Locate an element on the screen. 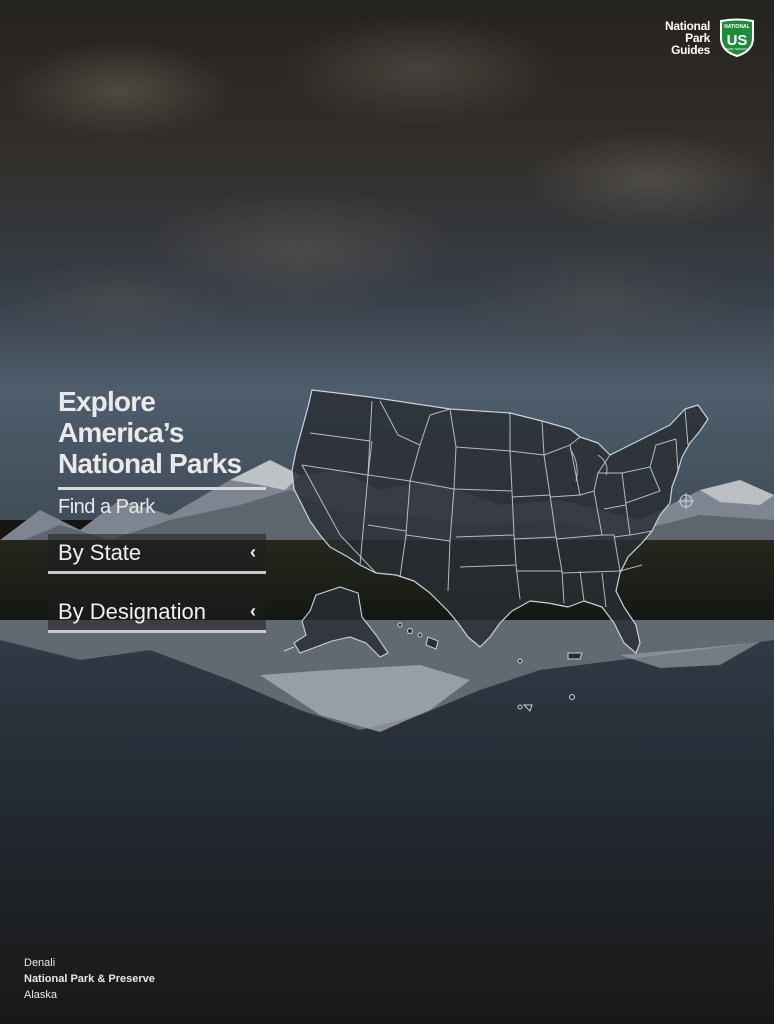 Image resolution: width=774 pixels, height=1024 pixels. brand-wordmark: National Park Guides is located at coordinates (687, 38).